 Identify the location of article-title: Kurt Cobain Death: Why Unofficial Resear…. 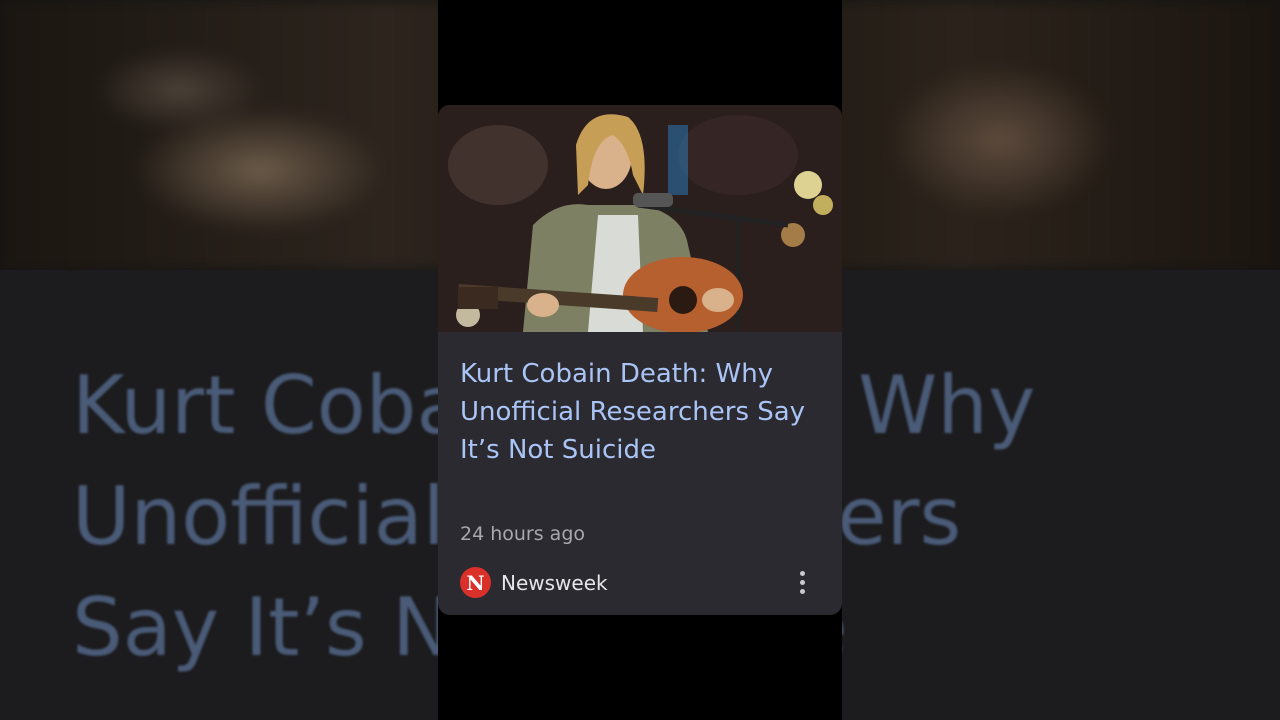
(640, 412).